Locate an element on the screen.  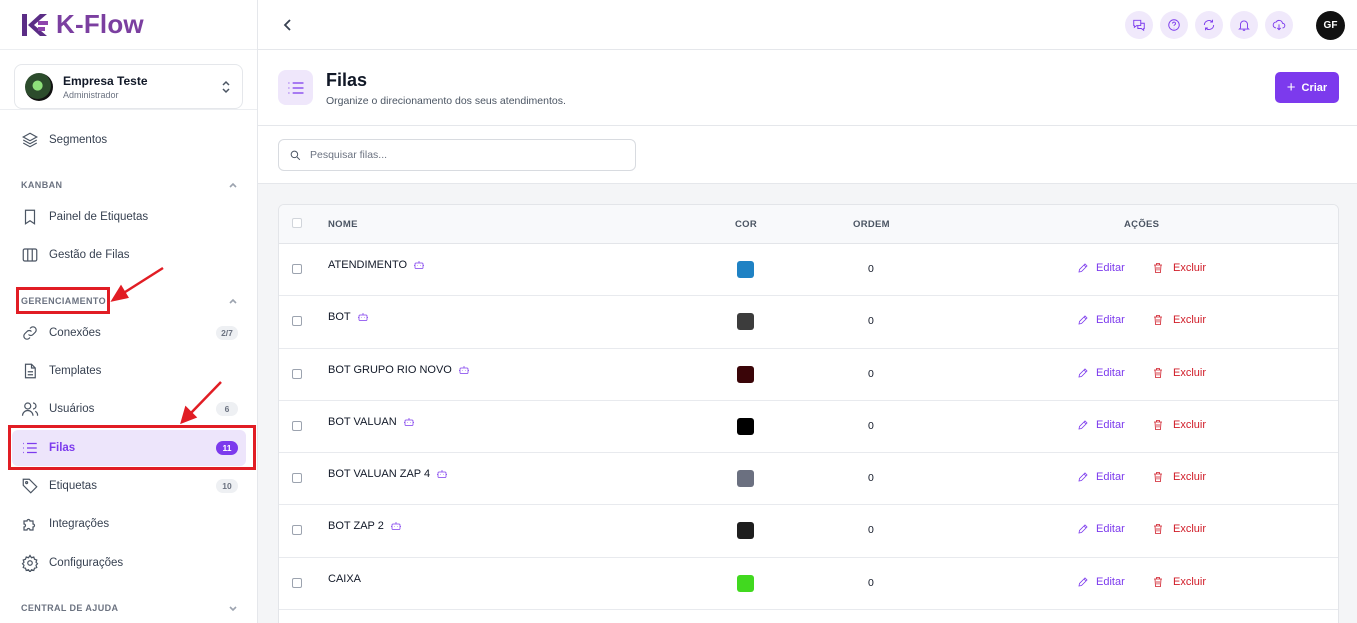
sidebar-item-painel-etiquetas: Painel de Etiquetas is located at coordinates (128, 217).